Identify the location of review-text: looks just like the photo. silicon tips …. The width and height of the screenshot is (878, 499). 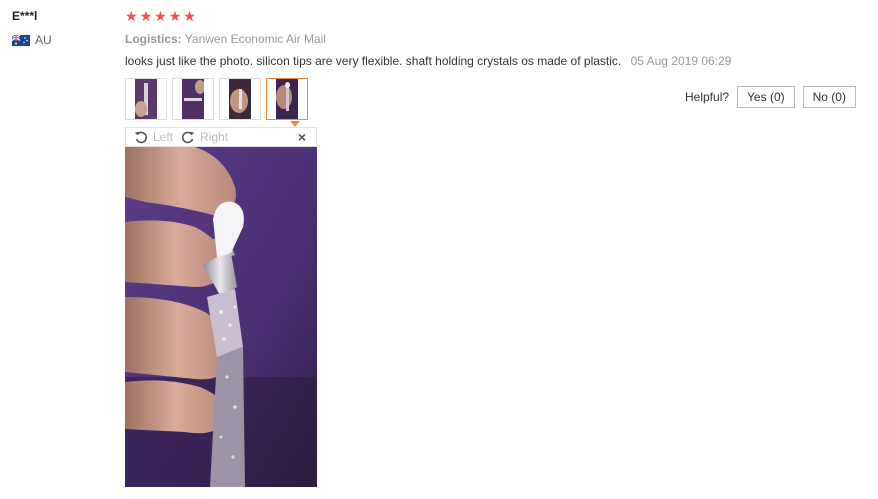
(373, 61).